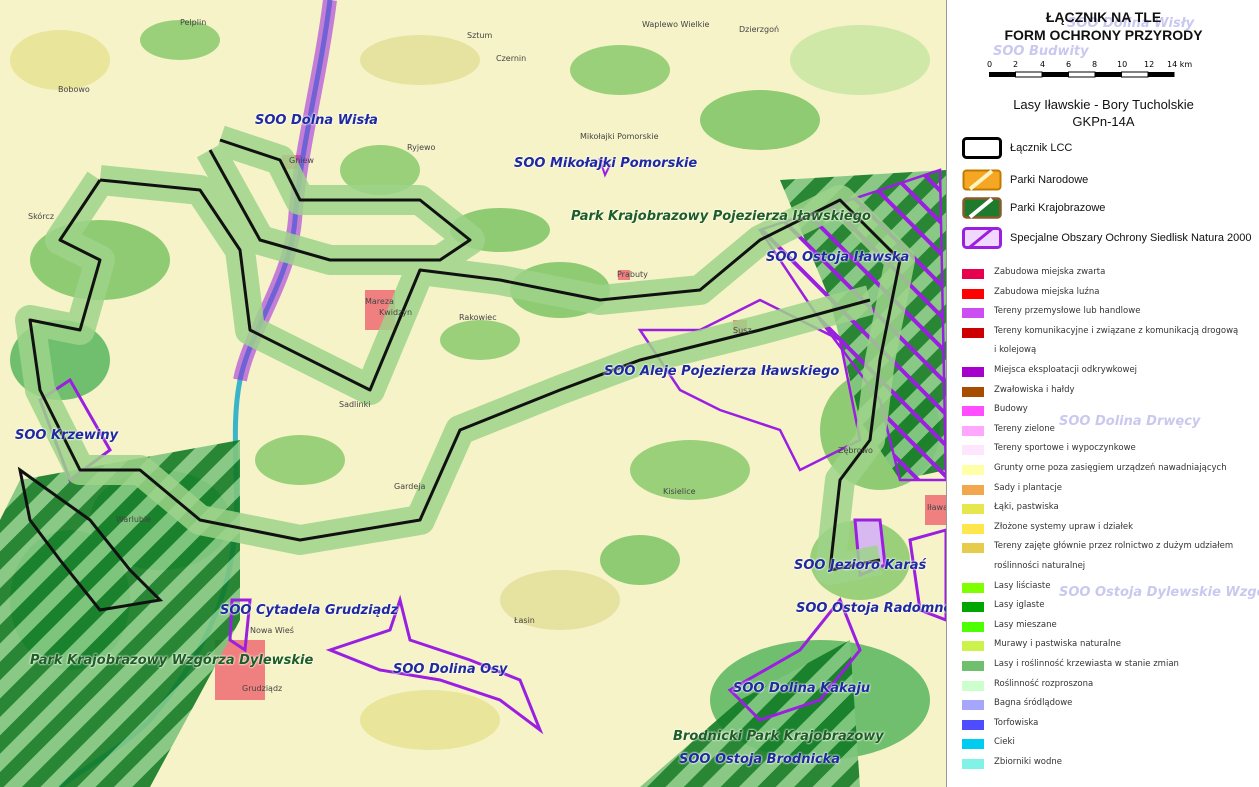 This screenshot has width=1259, height=787. Describe the element at coordinates (1043, 64) in the screenshot. I see `scale-tick: 4` at that location.